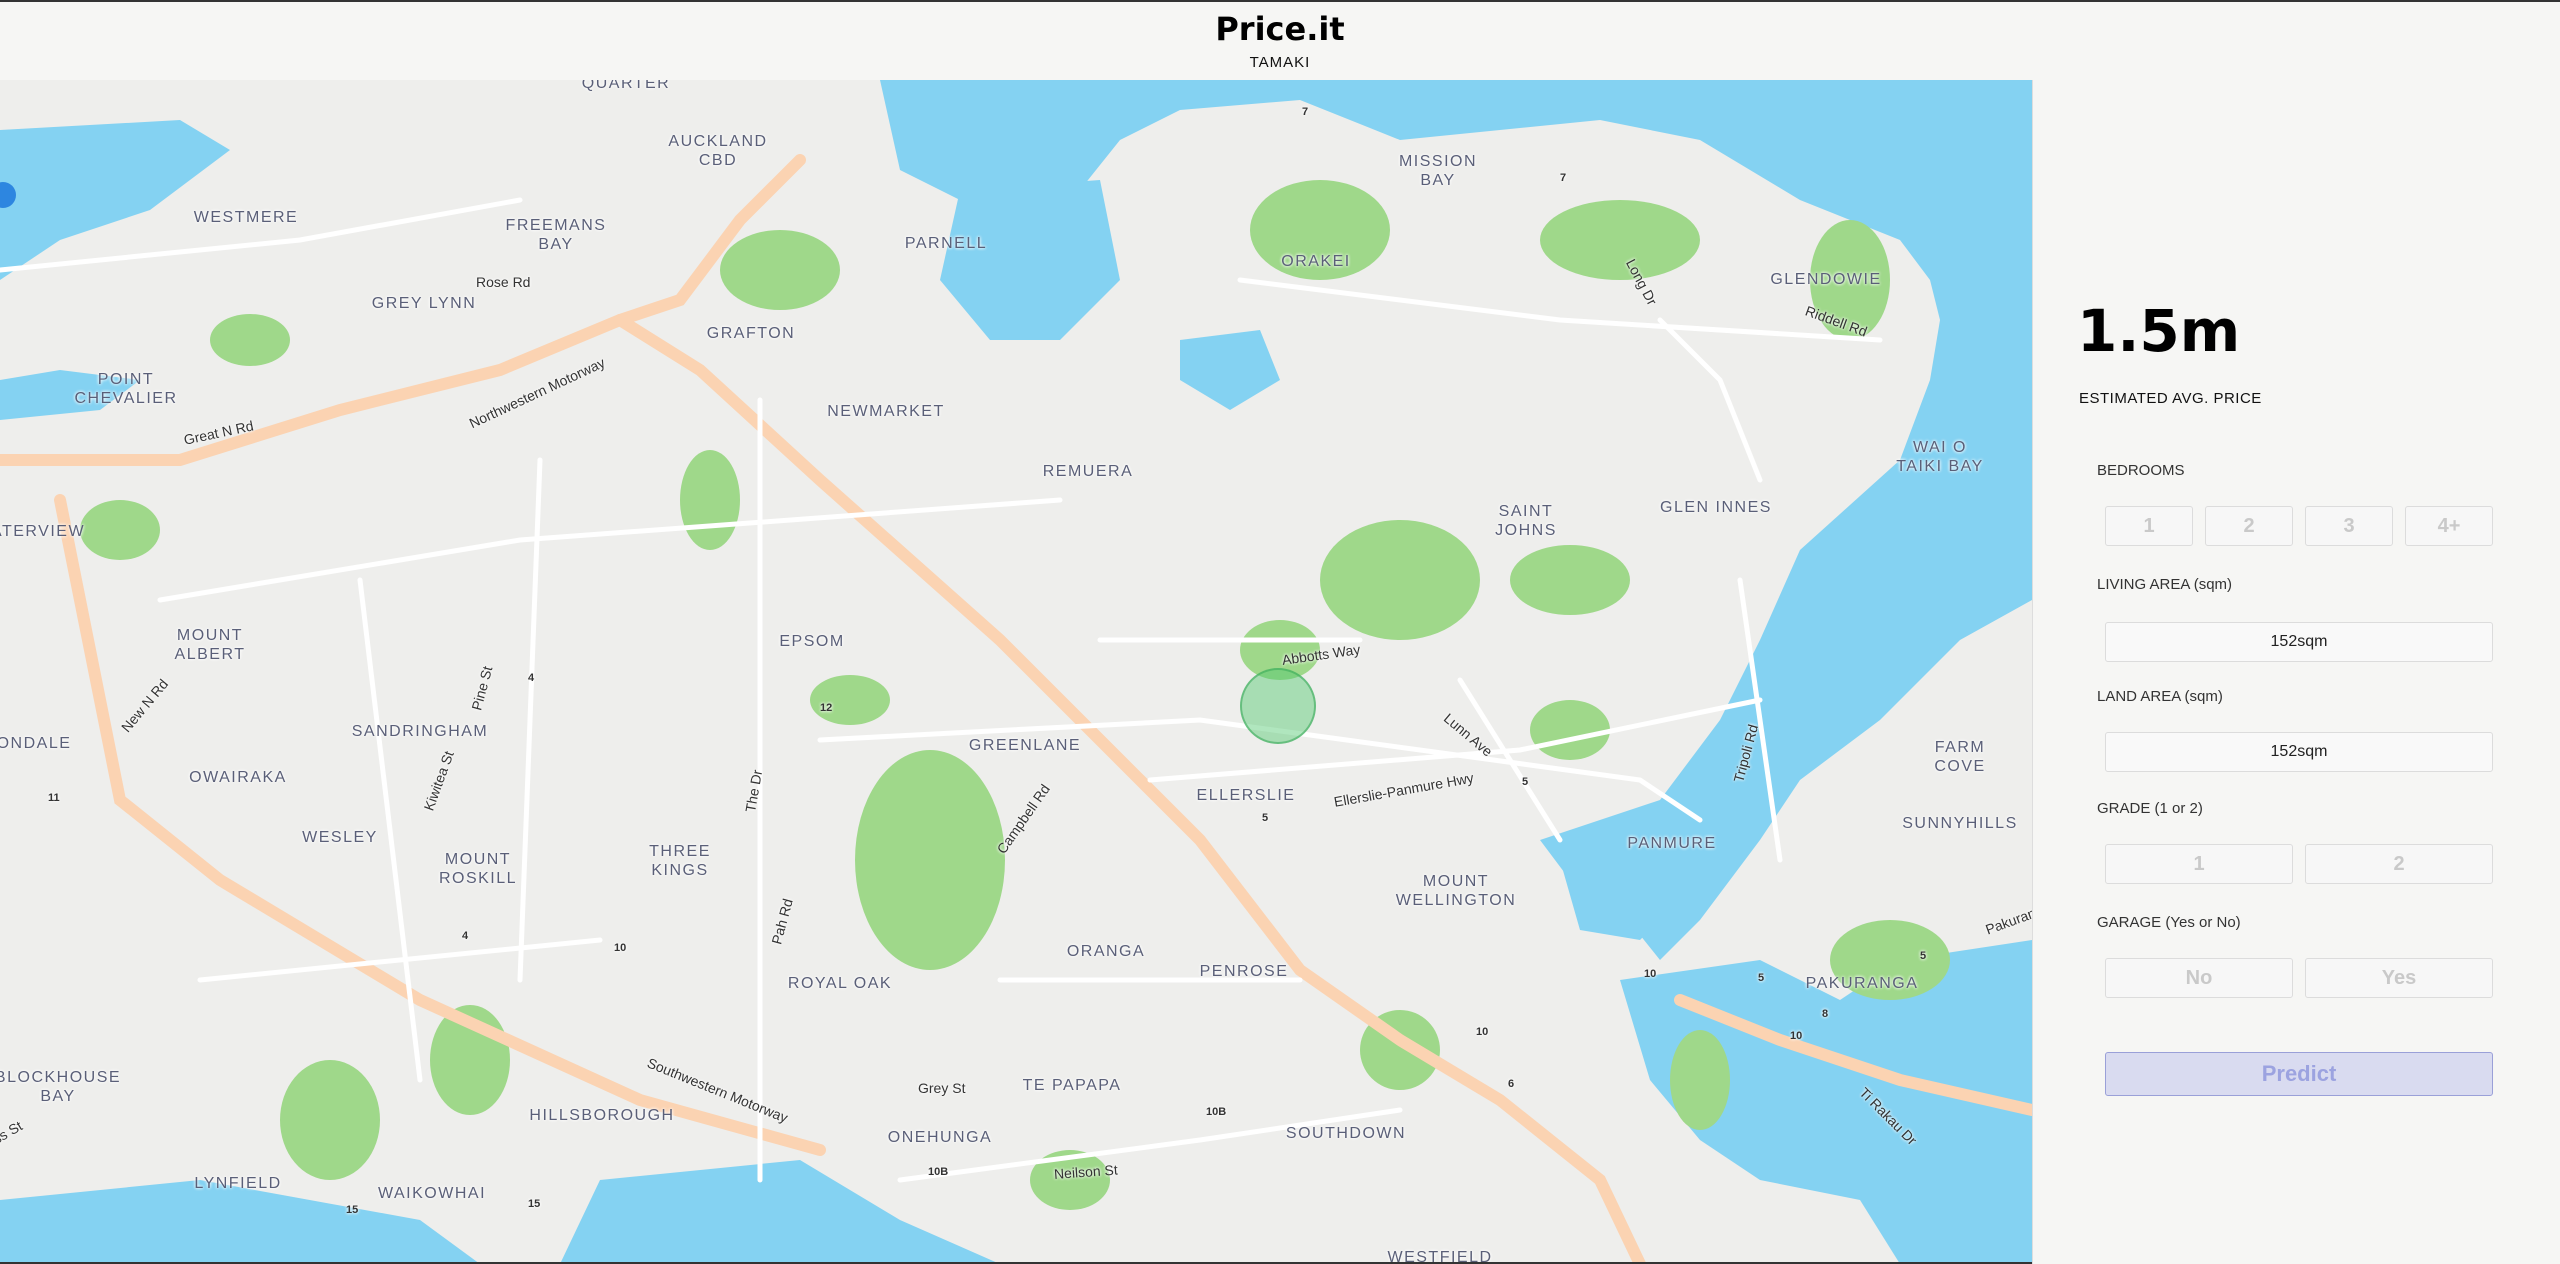  I want to click on predict-button: Predict, so click(2299, 1074).